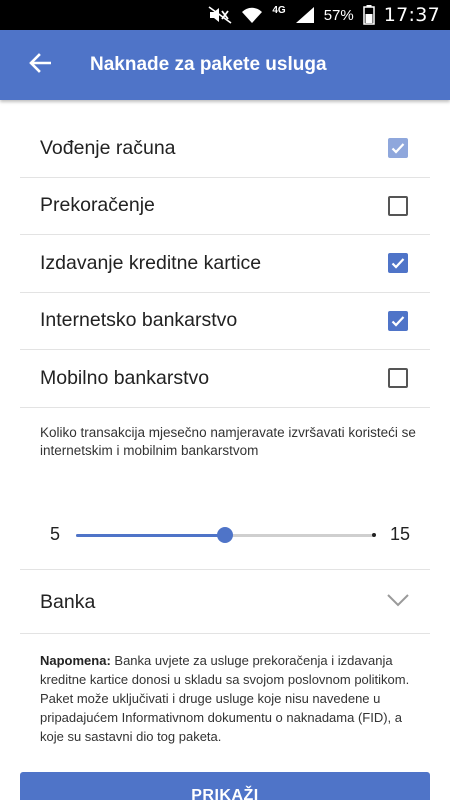  I want to click on slider-track-end, so click(374, 535).